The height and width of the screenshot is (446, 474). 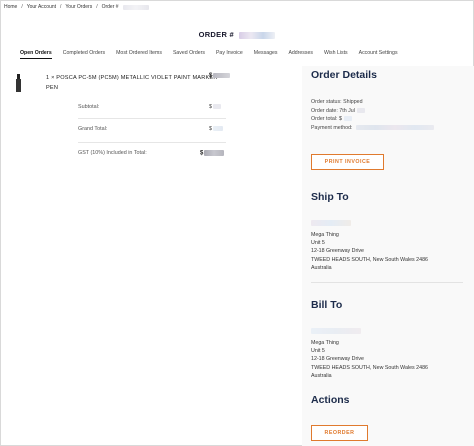 What do you see at coordinates (325, 235) in the screenshot?
I see `ship-to-line: Mega Thing` at bounding box center [325, 235].